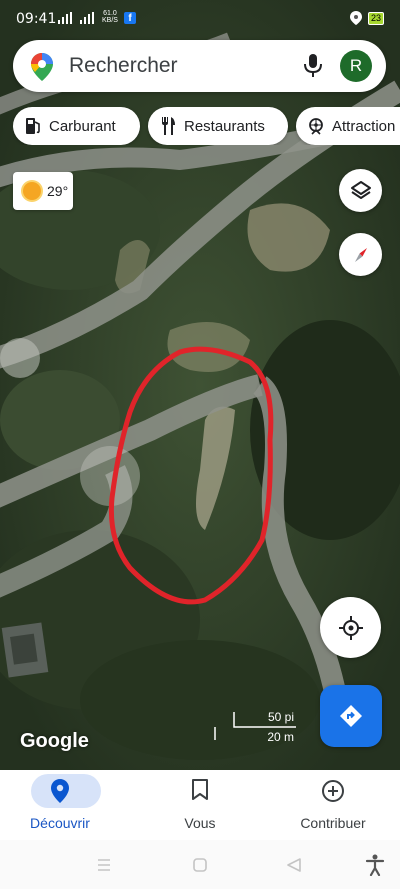 The width and height of the screenshot is (400, 889). What do you see at coordinates (364, 126) in the screenshot?
I see `chip-attraction-label: Attraction` at bounding box center [364, 126].